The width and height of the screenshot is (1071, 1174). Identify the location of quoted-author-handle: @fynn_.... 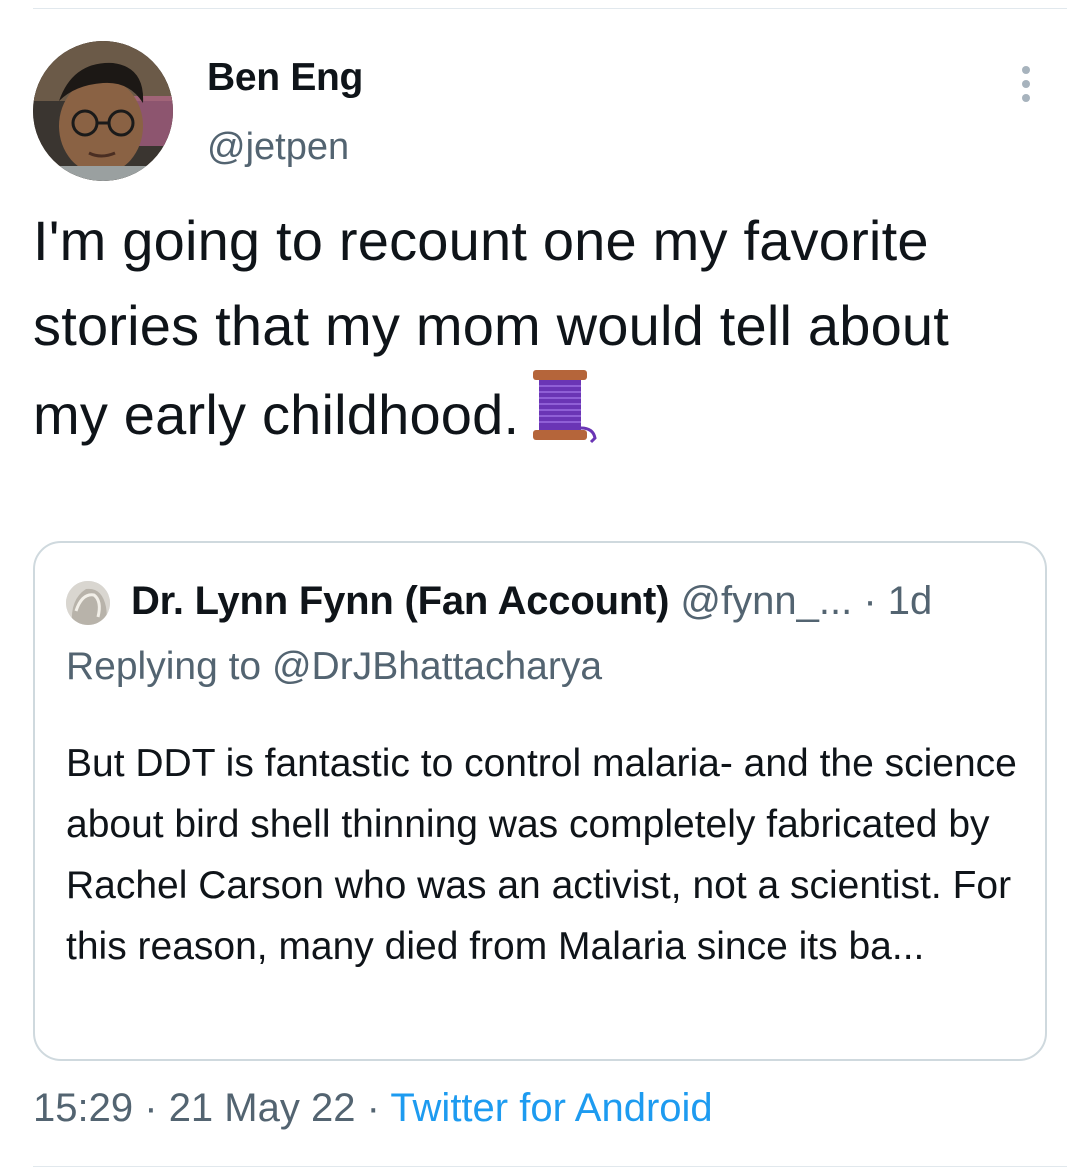
(766, 601).